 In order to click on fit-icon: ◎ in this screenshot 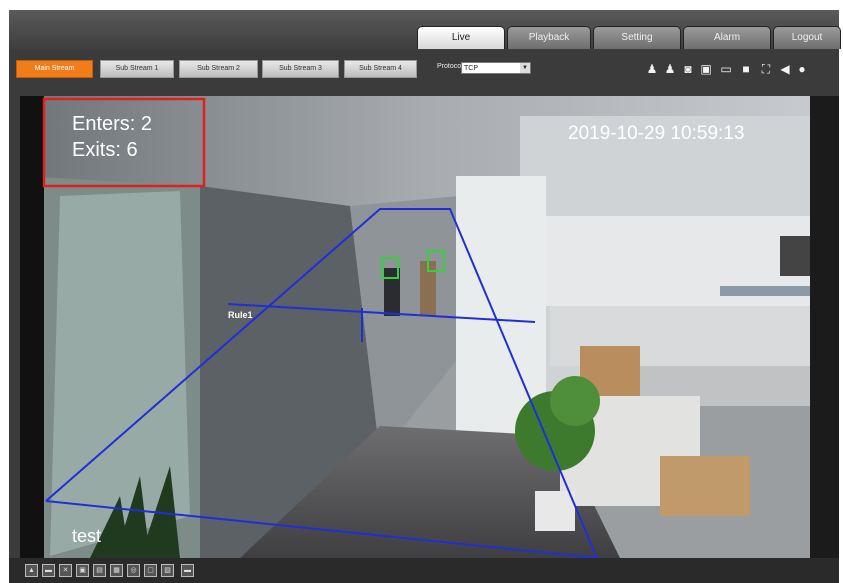, I will do `click(133, 570)`.